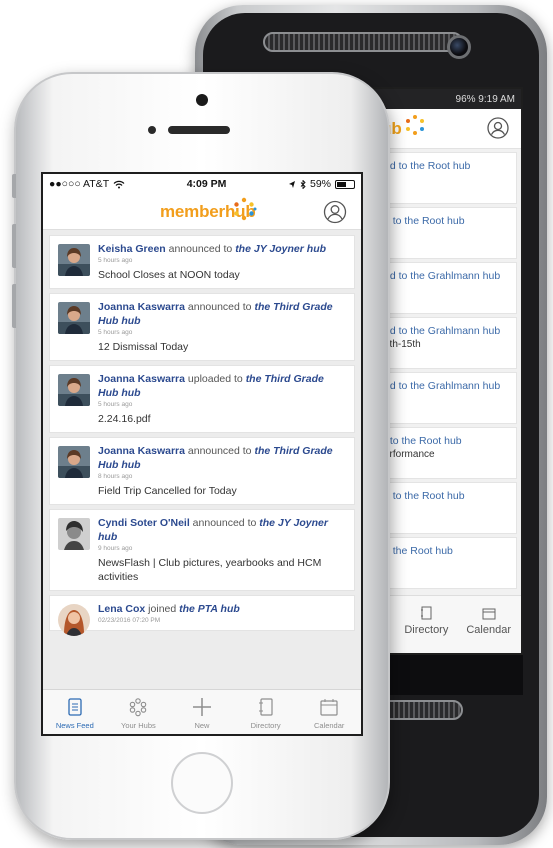 This screenshot has width=553, height=848. I want to click on iphone-earpiece, so click(199, 130).